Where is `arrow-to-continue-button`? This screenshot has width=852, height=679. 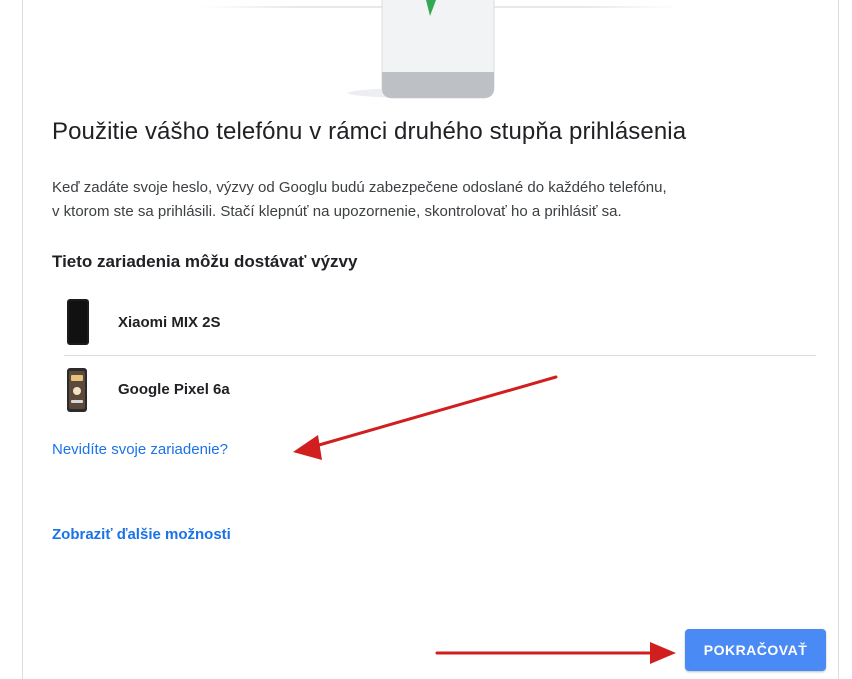
arrow-to-continue-button is located at coordinates (555, 653).